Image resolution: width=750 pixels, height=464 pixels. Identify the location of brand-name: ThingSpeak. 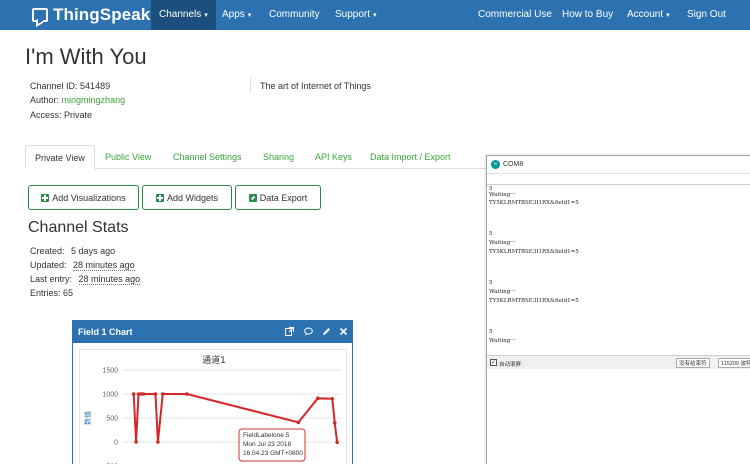
(102, 14).